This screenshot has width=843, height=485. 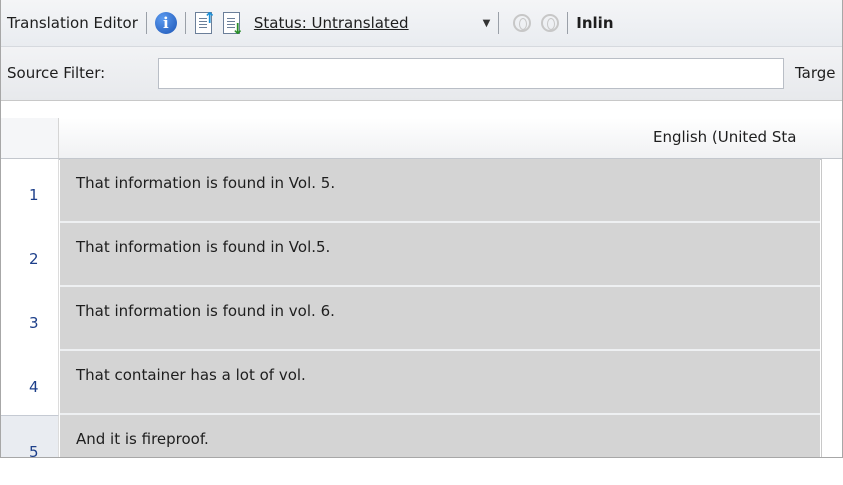 I want to click on source-filter-label: Source Filter:, so click(x=56, y=73).